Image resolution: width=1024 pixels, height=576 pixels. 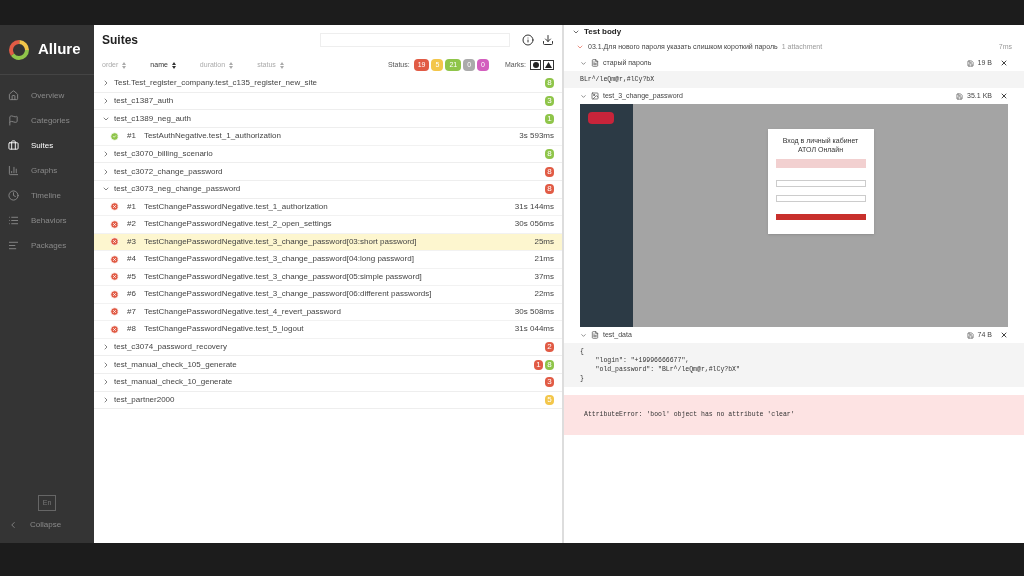 I want to click on test-row: #1 TestChangePasswordNegative.test_1_authorization 31s 144ms, so click(x=328, y=207).